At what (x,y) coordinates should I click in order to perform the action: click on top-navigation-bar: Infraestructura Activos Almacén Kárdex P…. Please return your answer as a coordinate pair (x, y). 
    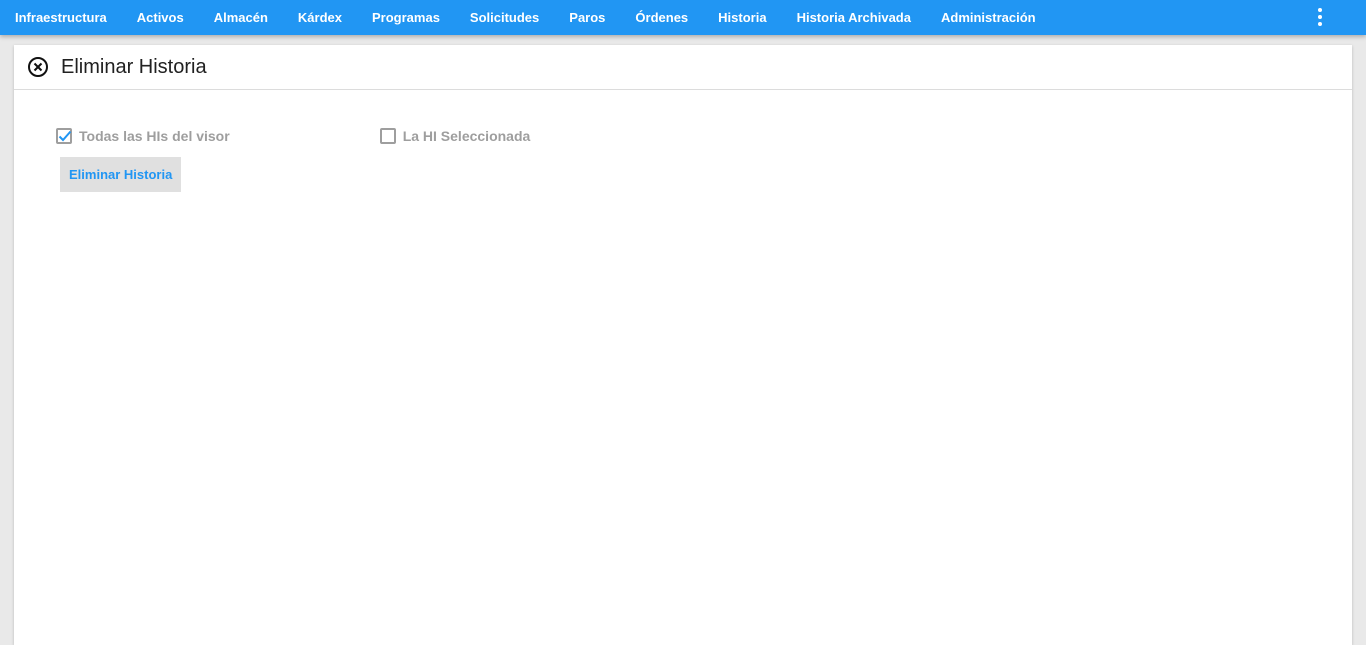
    Looking at the image, I should click on (683, 17).